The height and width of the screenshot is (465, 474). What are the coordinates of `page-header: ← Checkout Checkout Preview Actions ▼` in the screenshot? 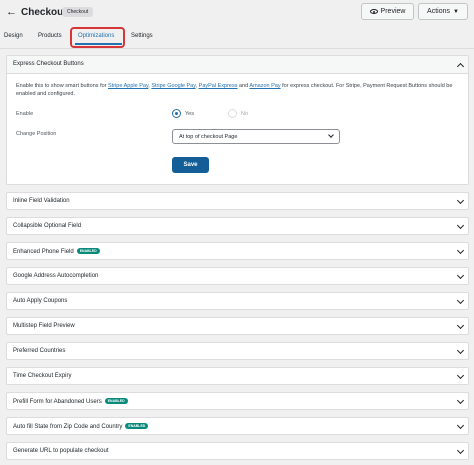 It's located at (237, 14).